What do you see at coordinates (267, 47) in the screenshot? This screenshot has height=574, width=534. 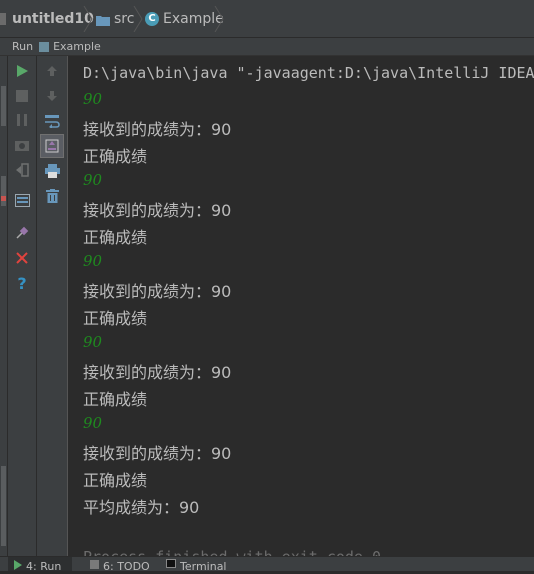 I see `run-tool-window-header: Run Example` at bounding box center [267, 47].